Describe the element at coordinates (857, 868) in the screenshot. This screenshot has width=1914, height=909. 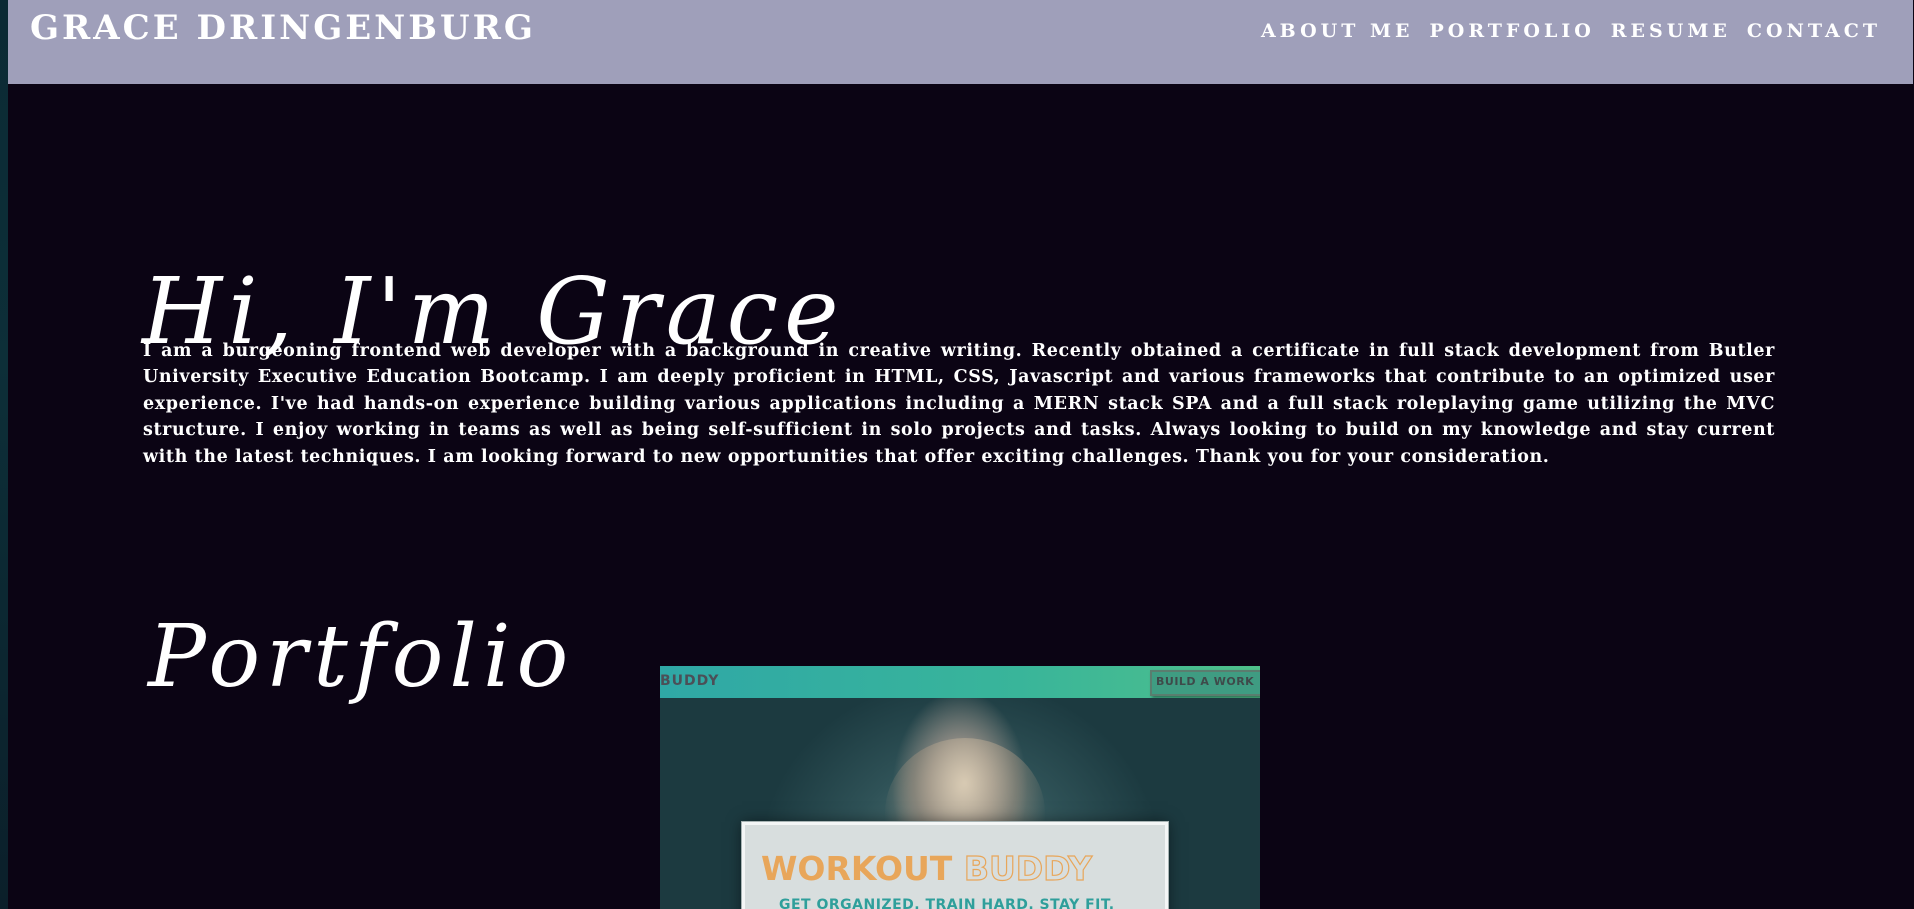
I see `project-title-part1: WORKOUT` at that location.